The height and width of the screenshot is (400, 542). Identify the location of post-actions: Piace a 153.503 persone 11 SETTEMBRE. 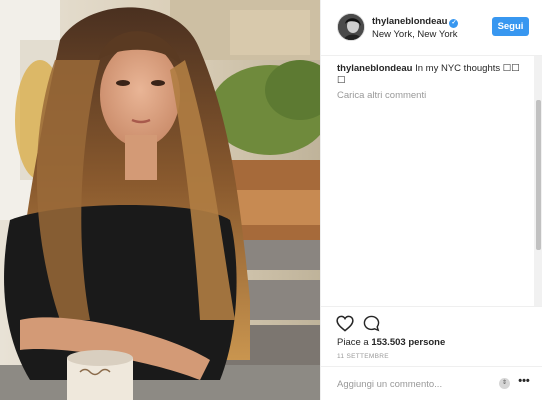
(431, 336).